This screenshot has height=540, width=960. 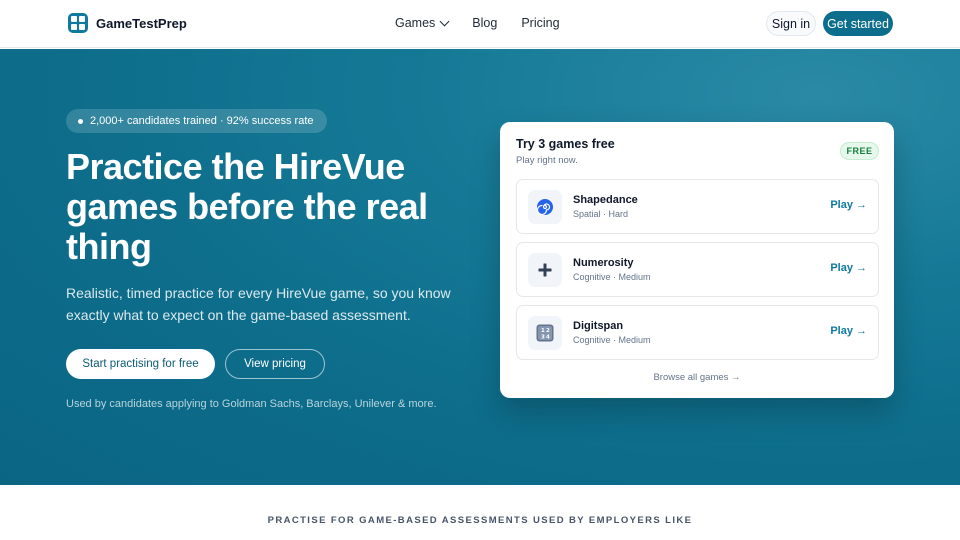 What do you see at coordinates (858, 23) in the screenshot?
I see `get-started-button: Get started` at bounding box center [858, 23].